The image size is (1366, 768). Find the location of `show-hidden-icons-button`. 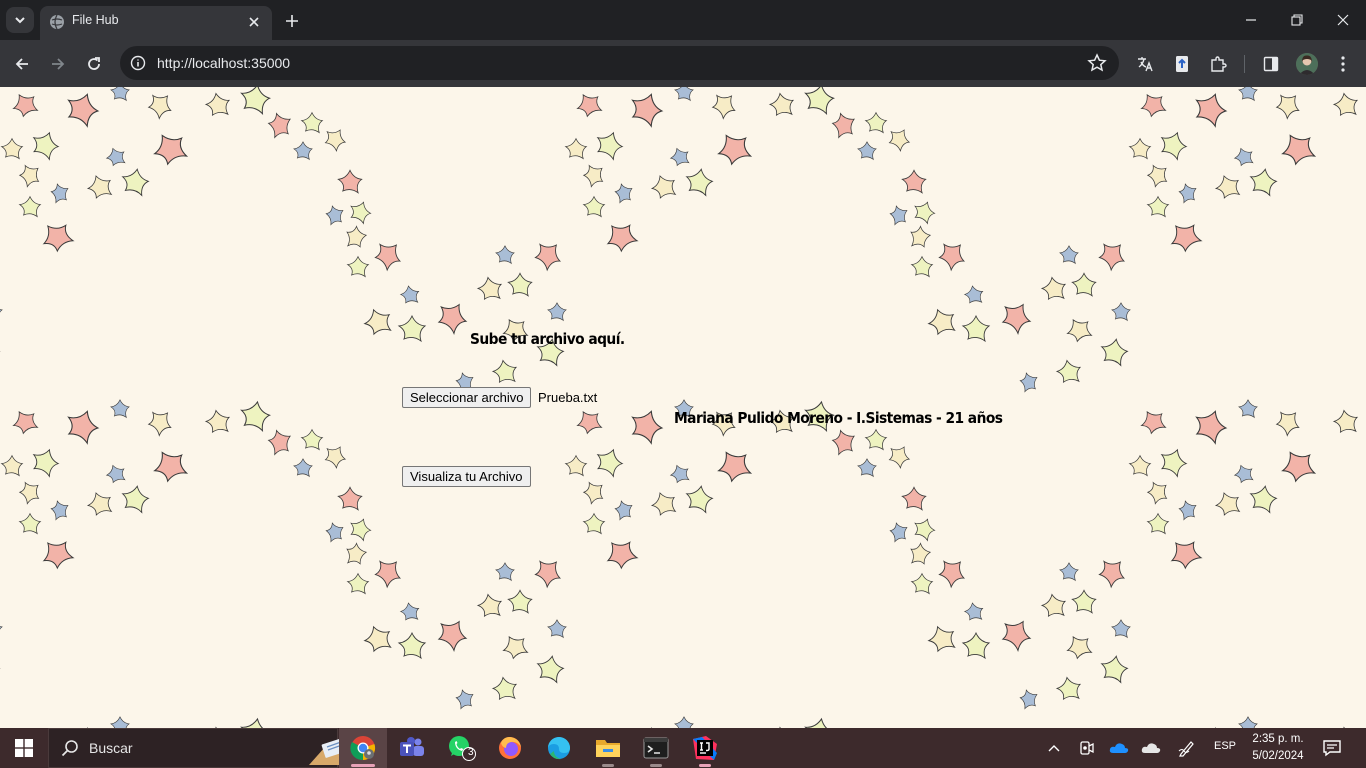

show-hidden-icons-button is located at coordinates (1054, 748).